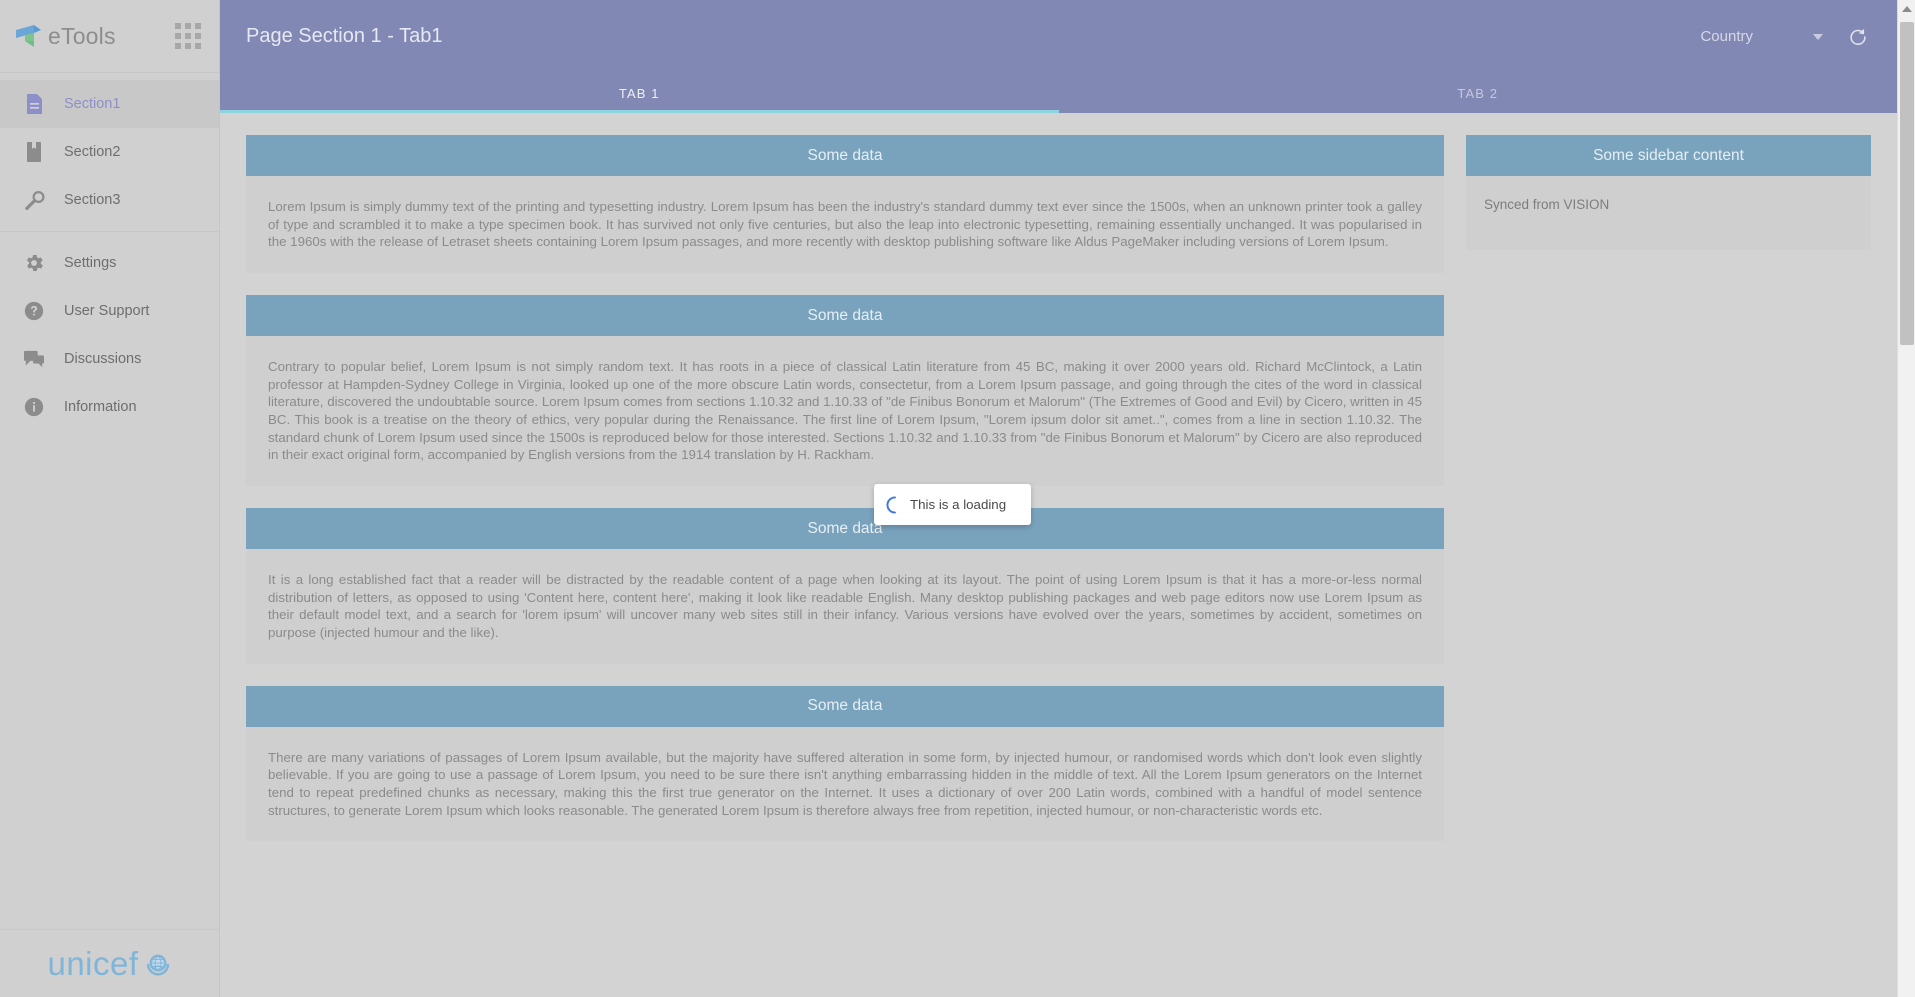 Image resolution: width=1915 pixels, height=997 pixels. Describe the element at coordinates (92, 104) in the screenshot. I see `sidebar-item-label: Section1` at that location.